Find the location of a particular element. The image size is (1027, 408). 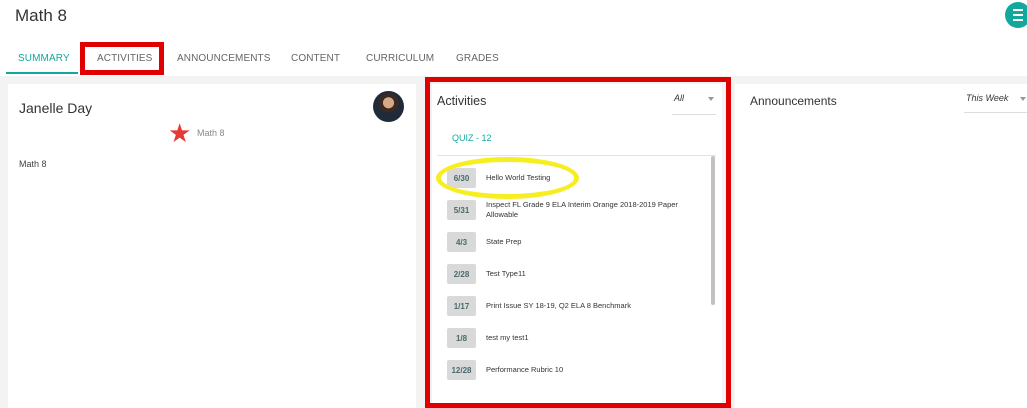

menu-icon is located at coordinates (1018, 15).